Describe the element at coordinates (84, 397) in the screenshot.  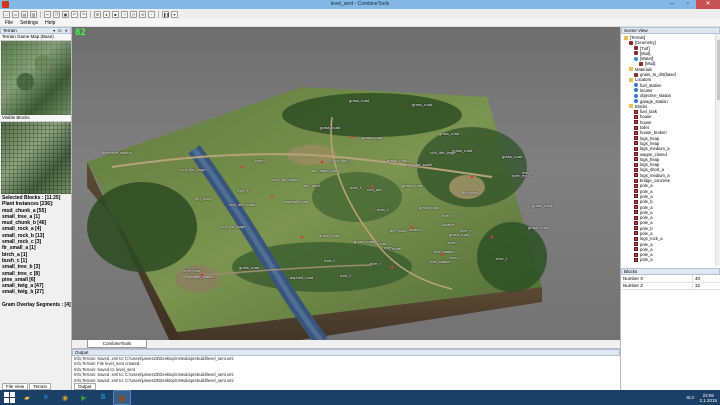
I see `media-player-icon: ▶` at that location.